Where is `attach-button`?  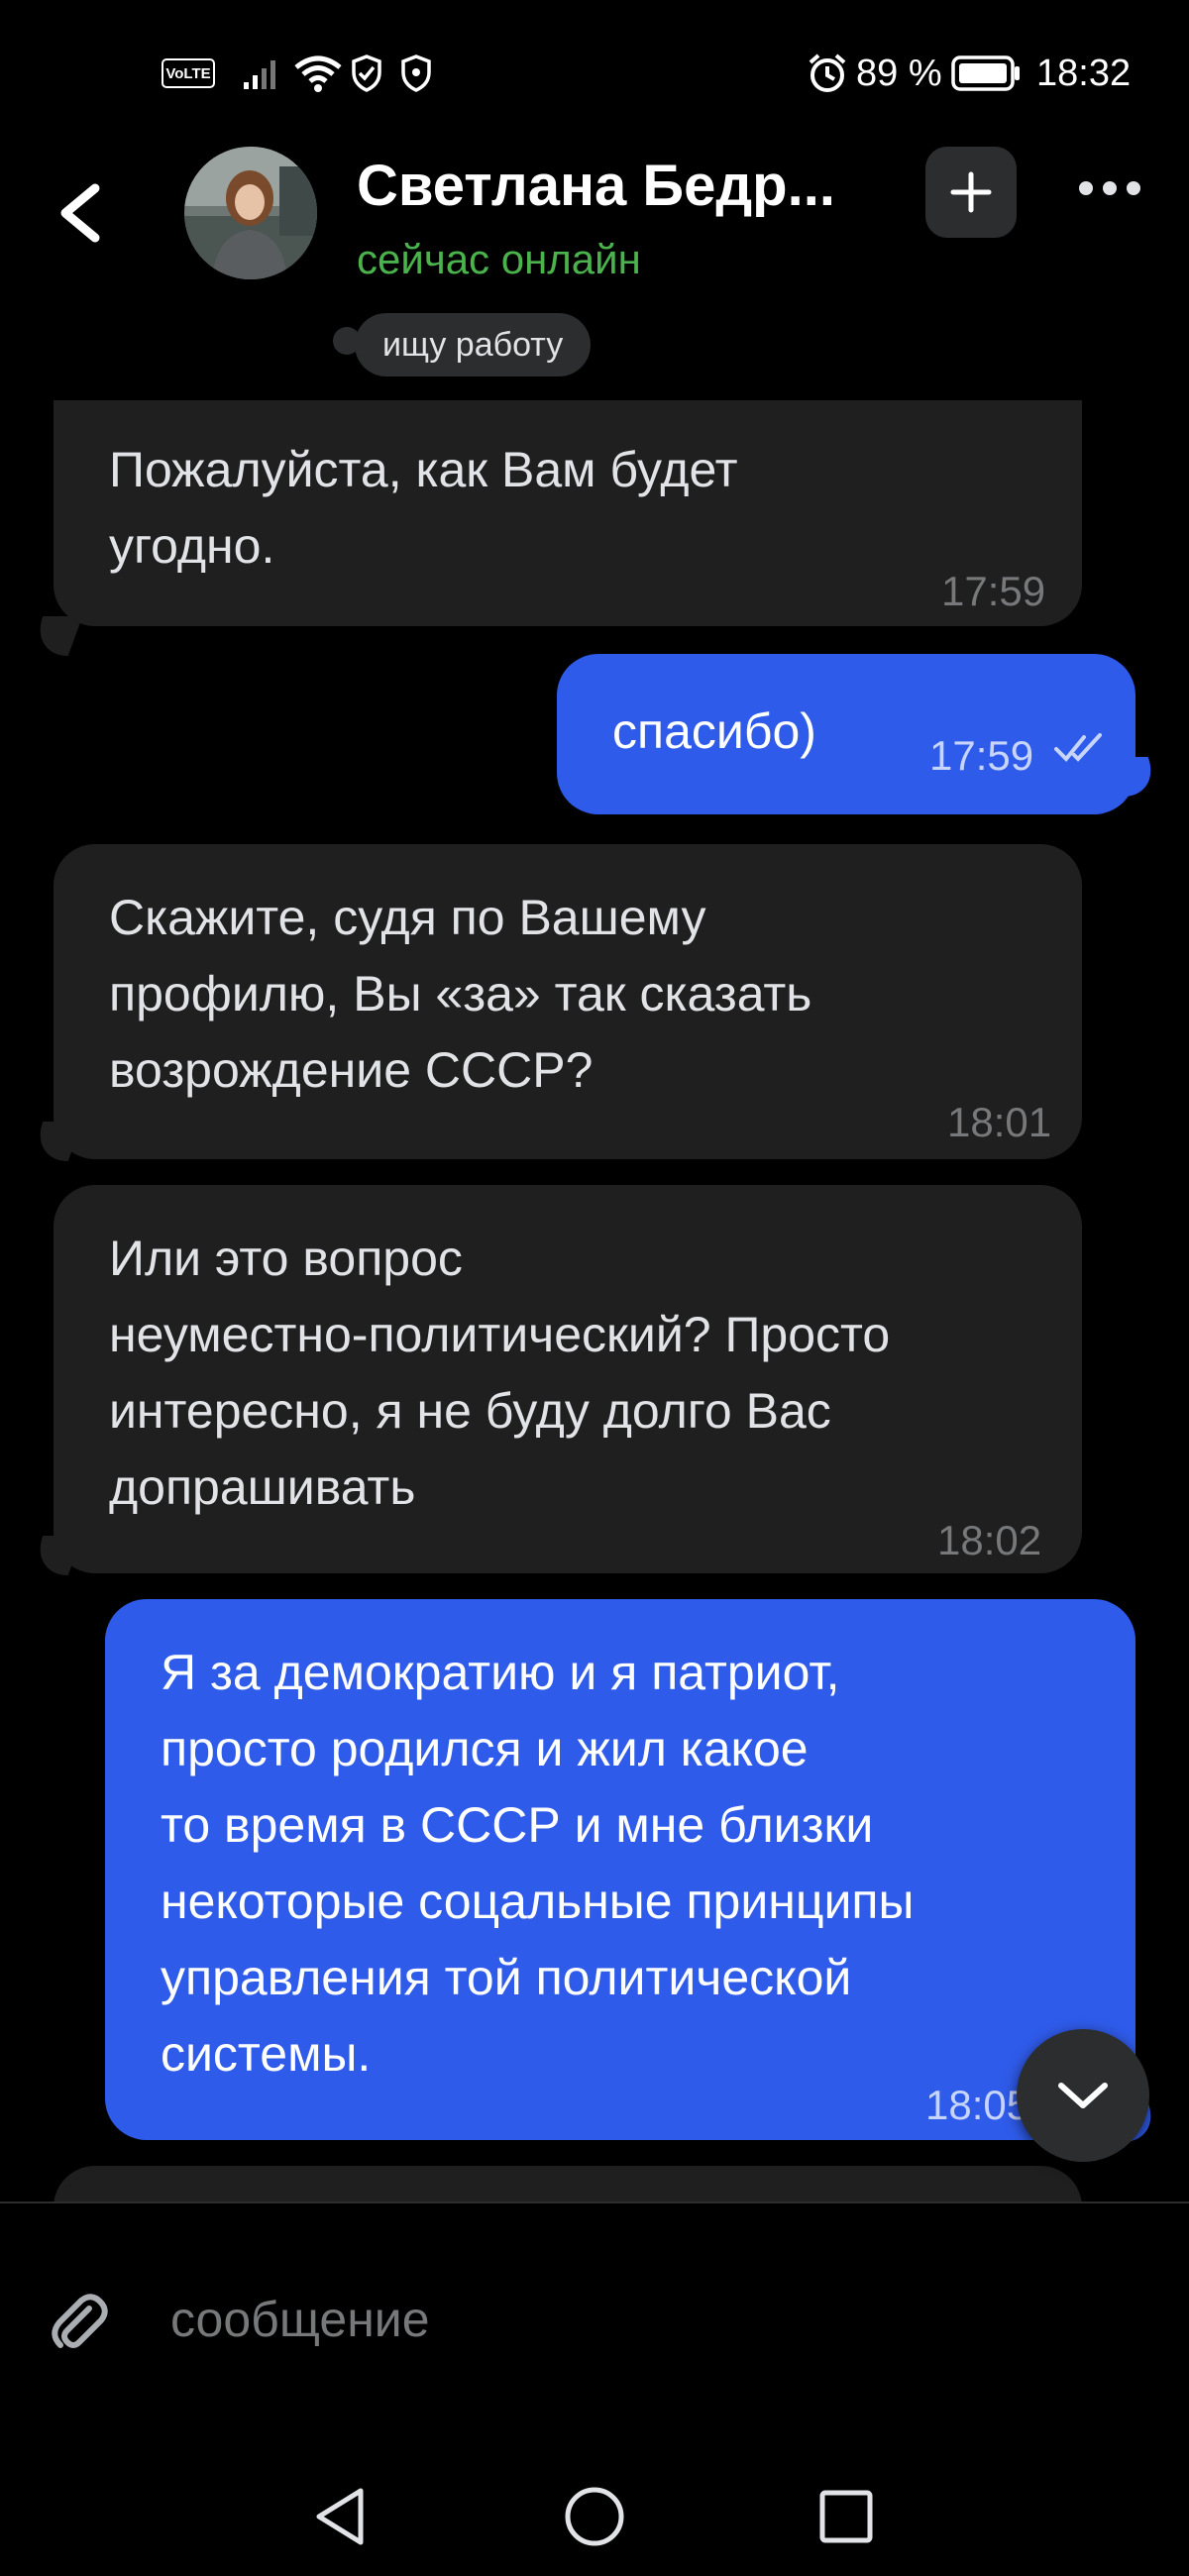
attach-button is located at coordinates (79, 2323).